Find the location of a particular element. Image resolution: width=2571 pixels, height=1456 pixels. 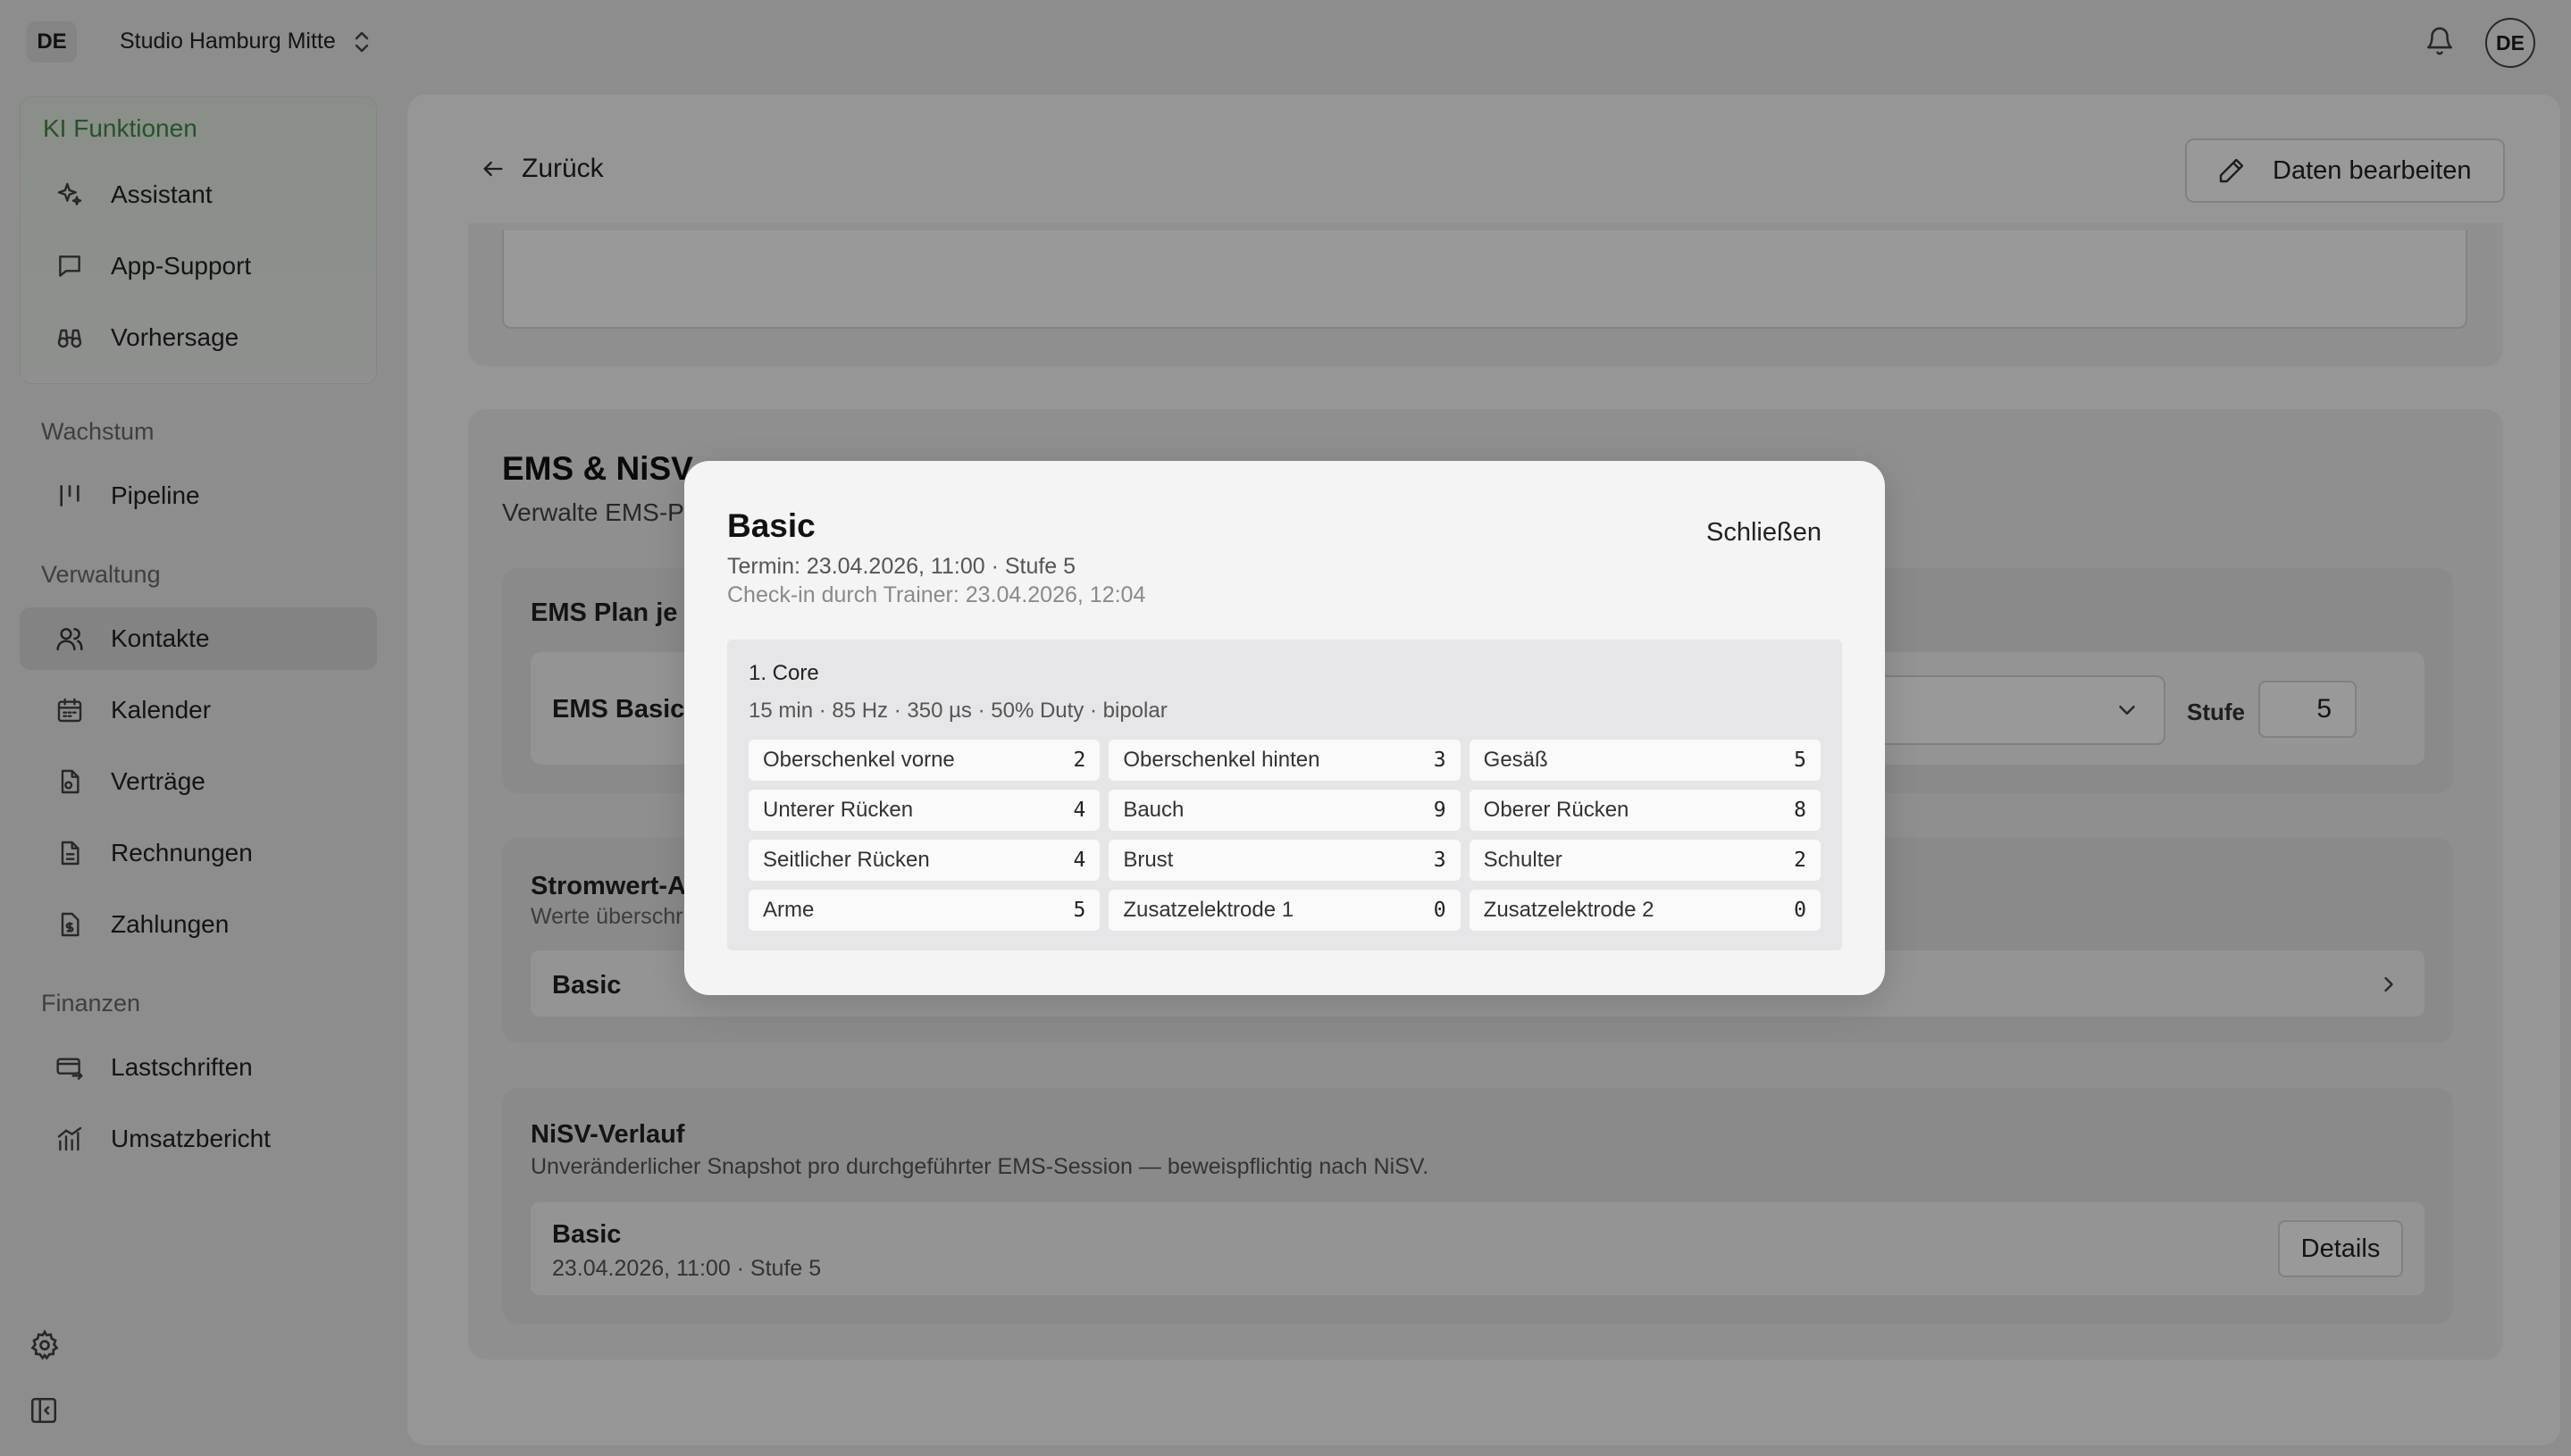

electrode-label: Oberschenkel hinten is located at coordinates (1221, 760).